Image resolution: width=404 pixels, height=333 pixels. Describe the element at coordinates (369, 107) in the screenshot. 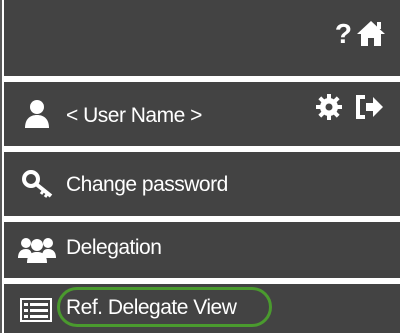

I see `sign-out-icon` at that location.